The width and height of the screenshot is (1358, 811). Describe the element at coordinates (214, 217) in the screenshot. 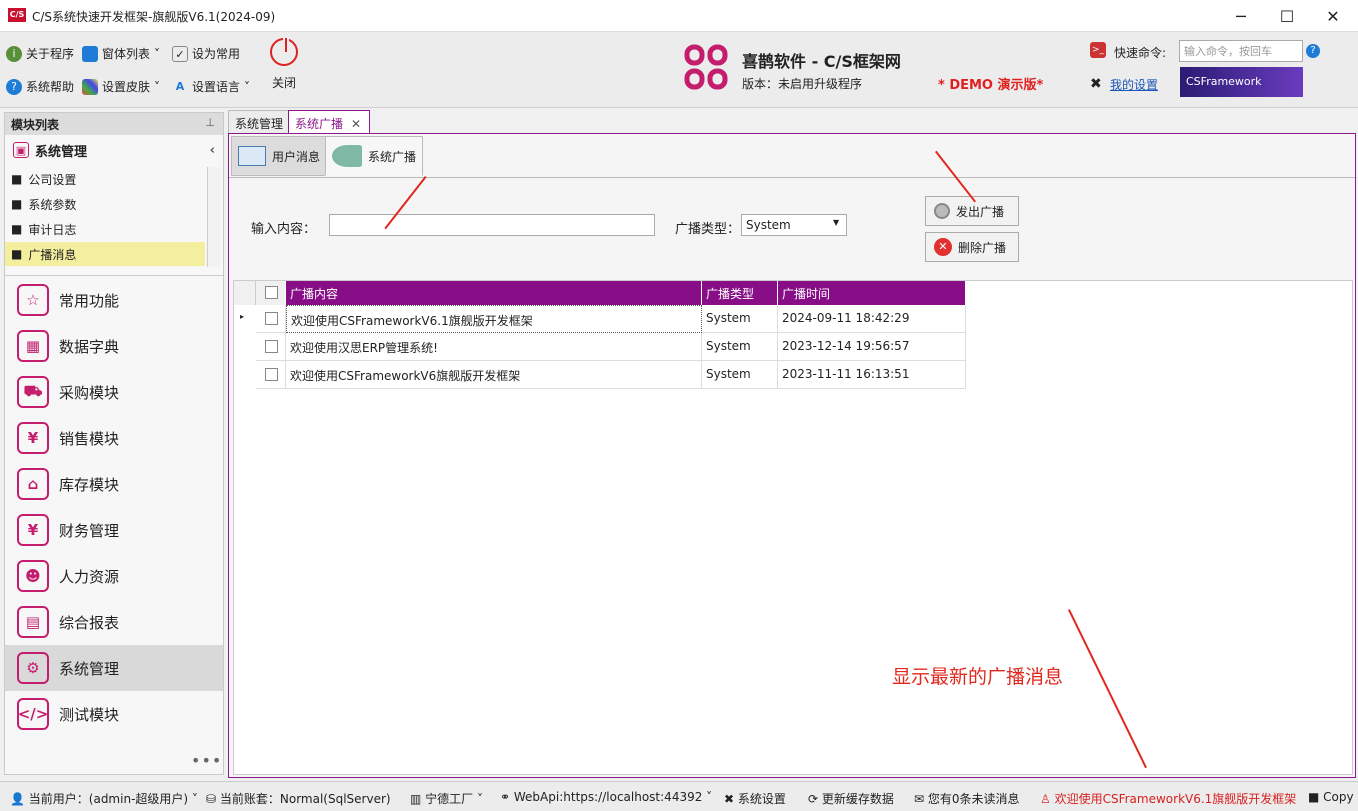

I see `sidebar-scrollbar` at that location.